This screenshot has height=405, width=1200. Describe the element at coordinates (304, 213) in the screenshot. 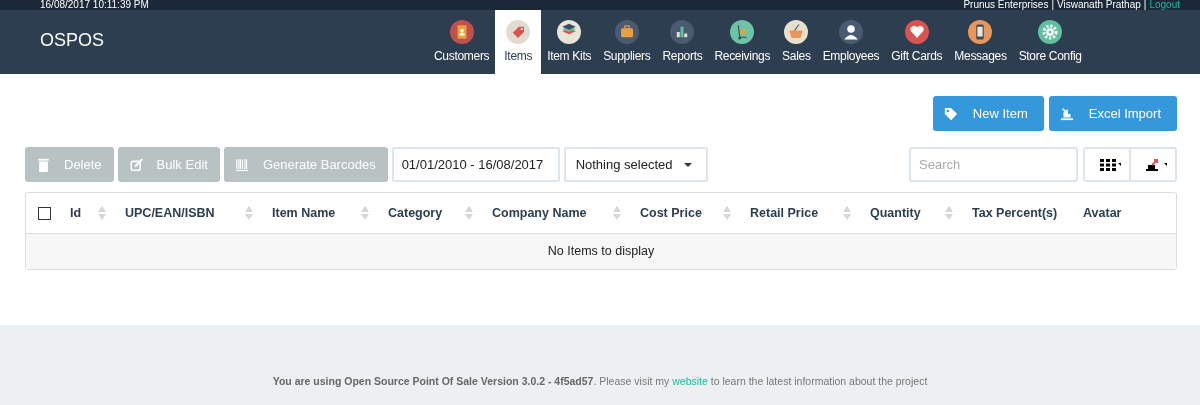

I see `column-header: Item Name` at that location.